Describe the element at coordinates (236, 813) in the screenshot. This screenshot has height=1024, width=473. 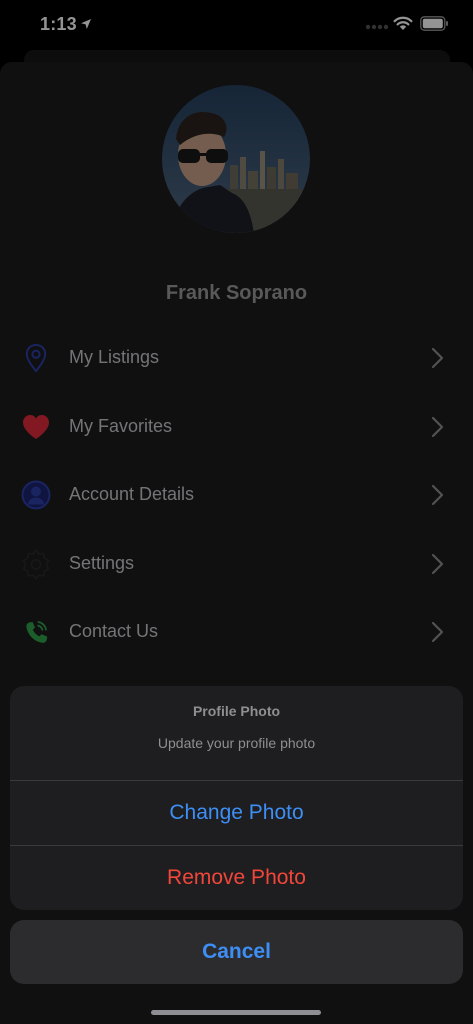
I see `change-photo-button: Change Photo` at that location.